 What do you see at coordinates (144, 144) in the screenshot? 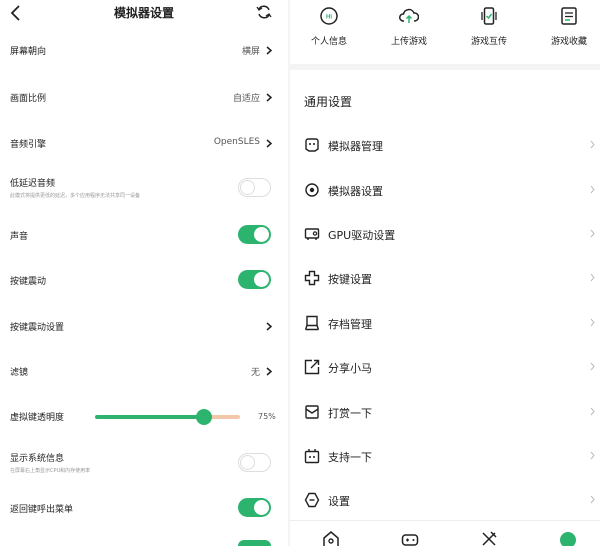
I see `setting-row-audio-engine: 音频引擎 OpenSLES` at bounding box center [144, 144].